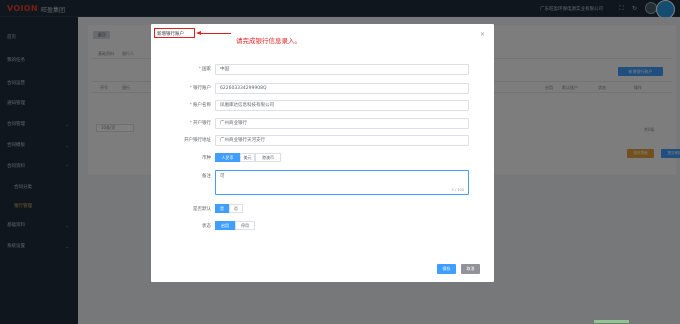 This screenshot has width=680, height=324. What do you see at coordinates (206, 176) in the screenshot?
I see `remark-label: 备注` at bounding box center [206, 176].